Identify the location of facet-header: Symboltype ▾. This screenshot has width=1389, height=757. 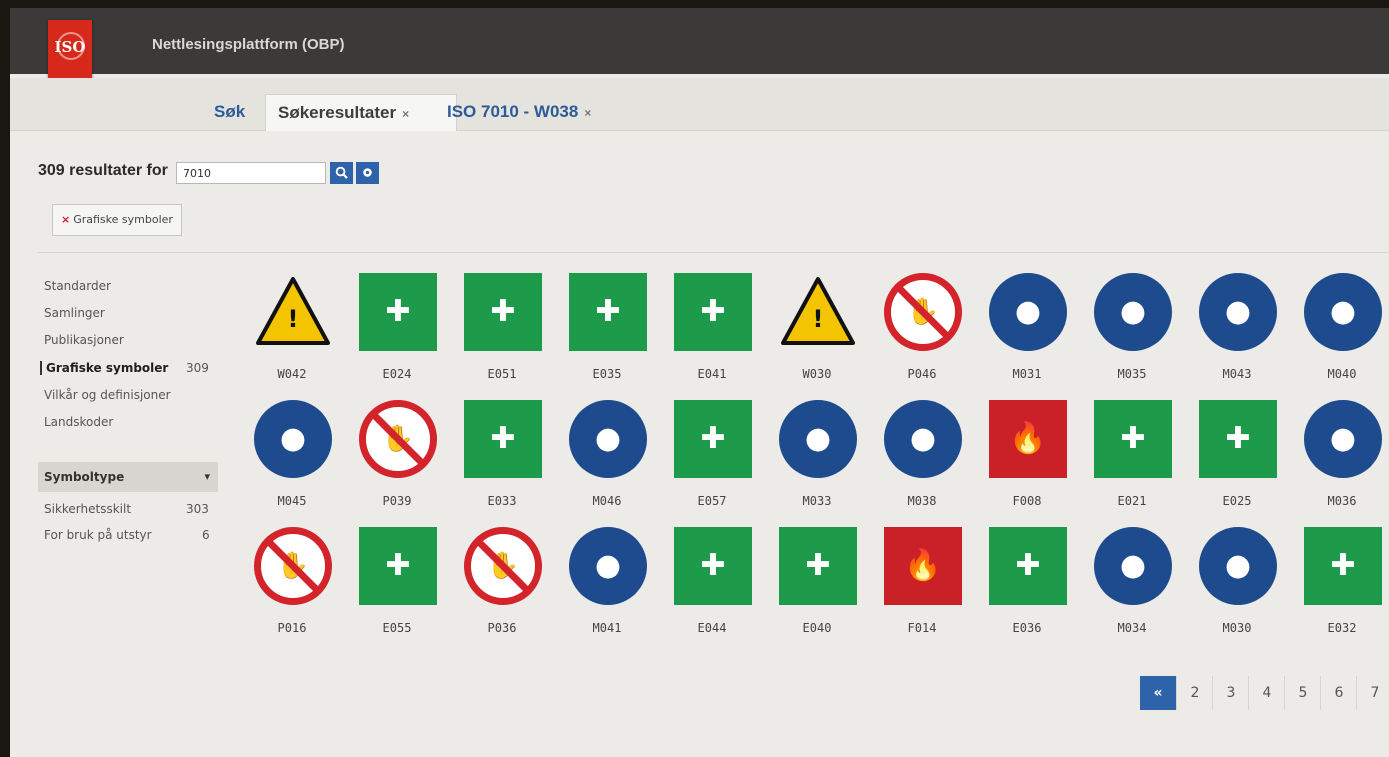
(128, 477).